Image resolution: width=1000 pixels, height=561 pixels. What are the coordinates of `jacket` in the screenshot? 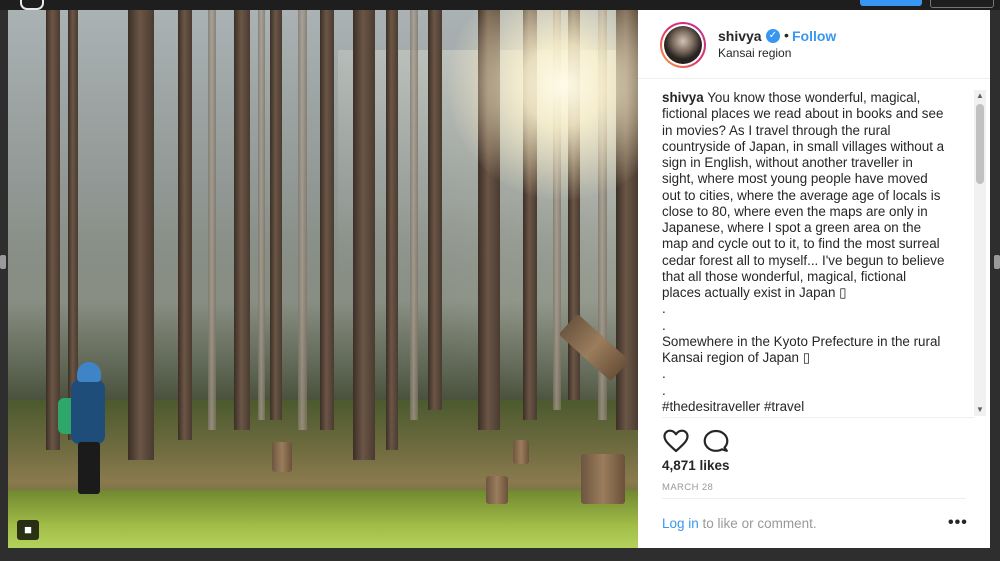 It's located at (88, 412).